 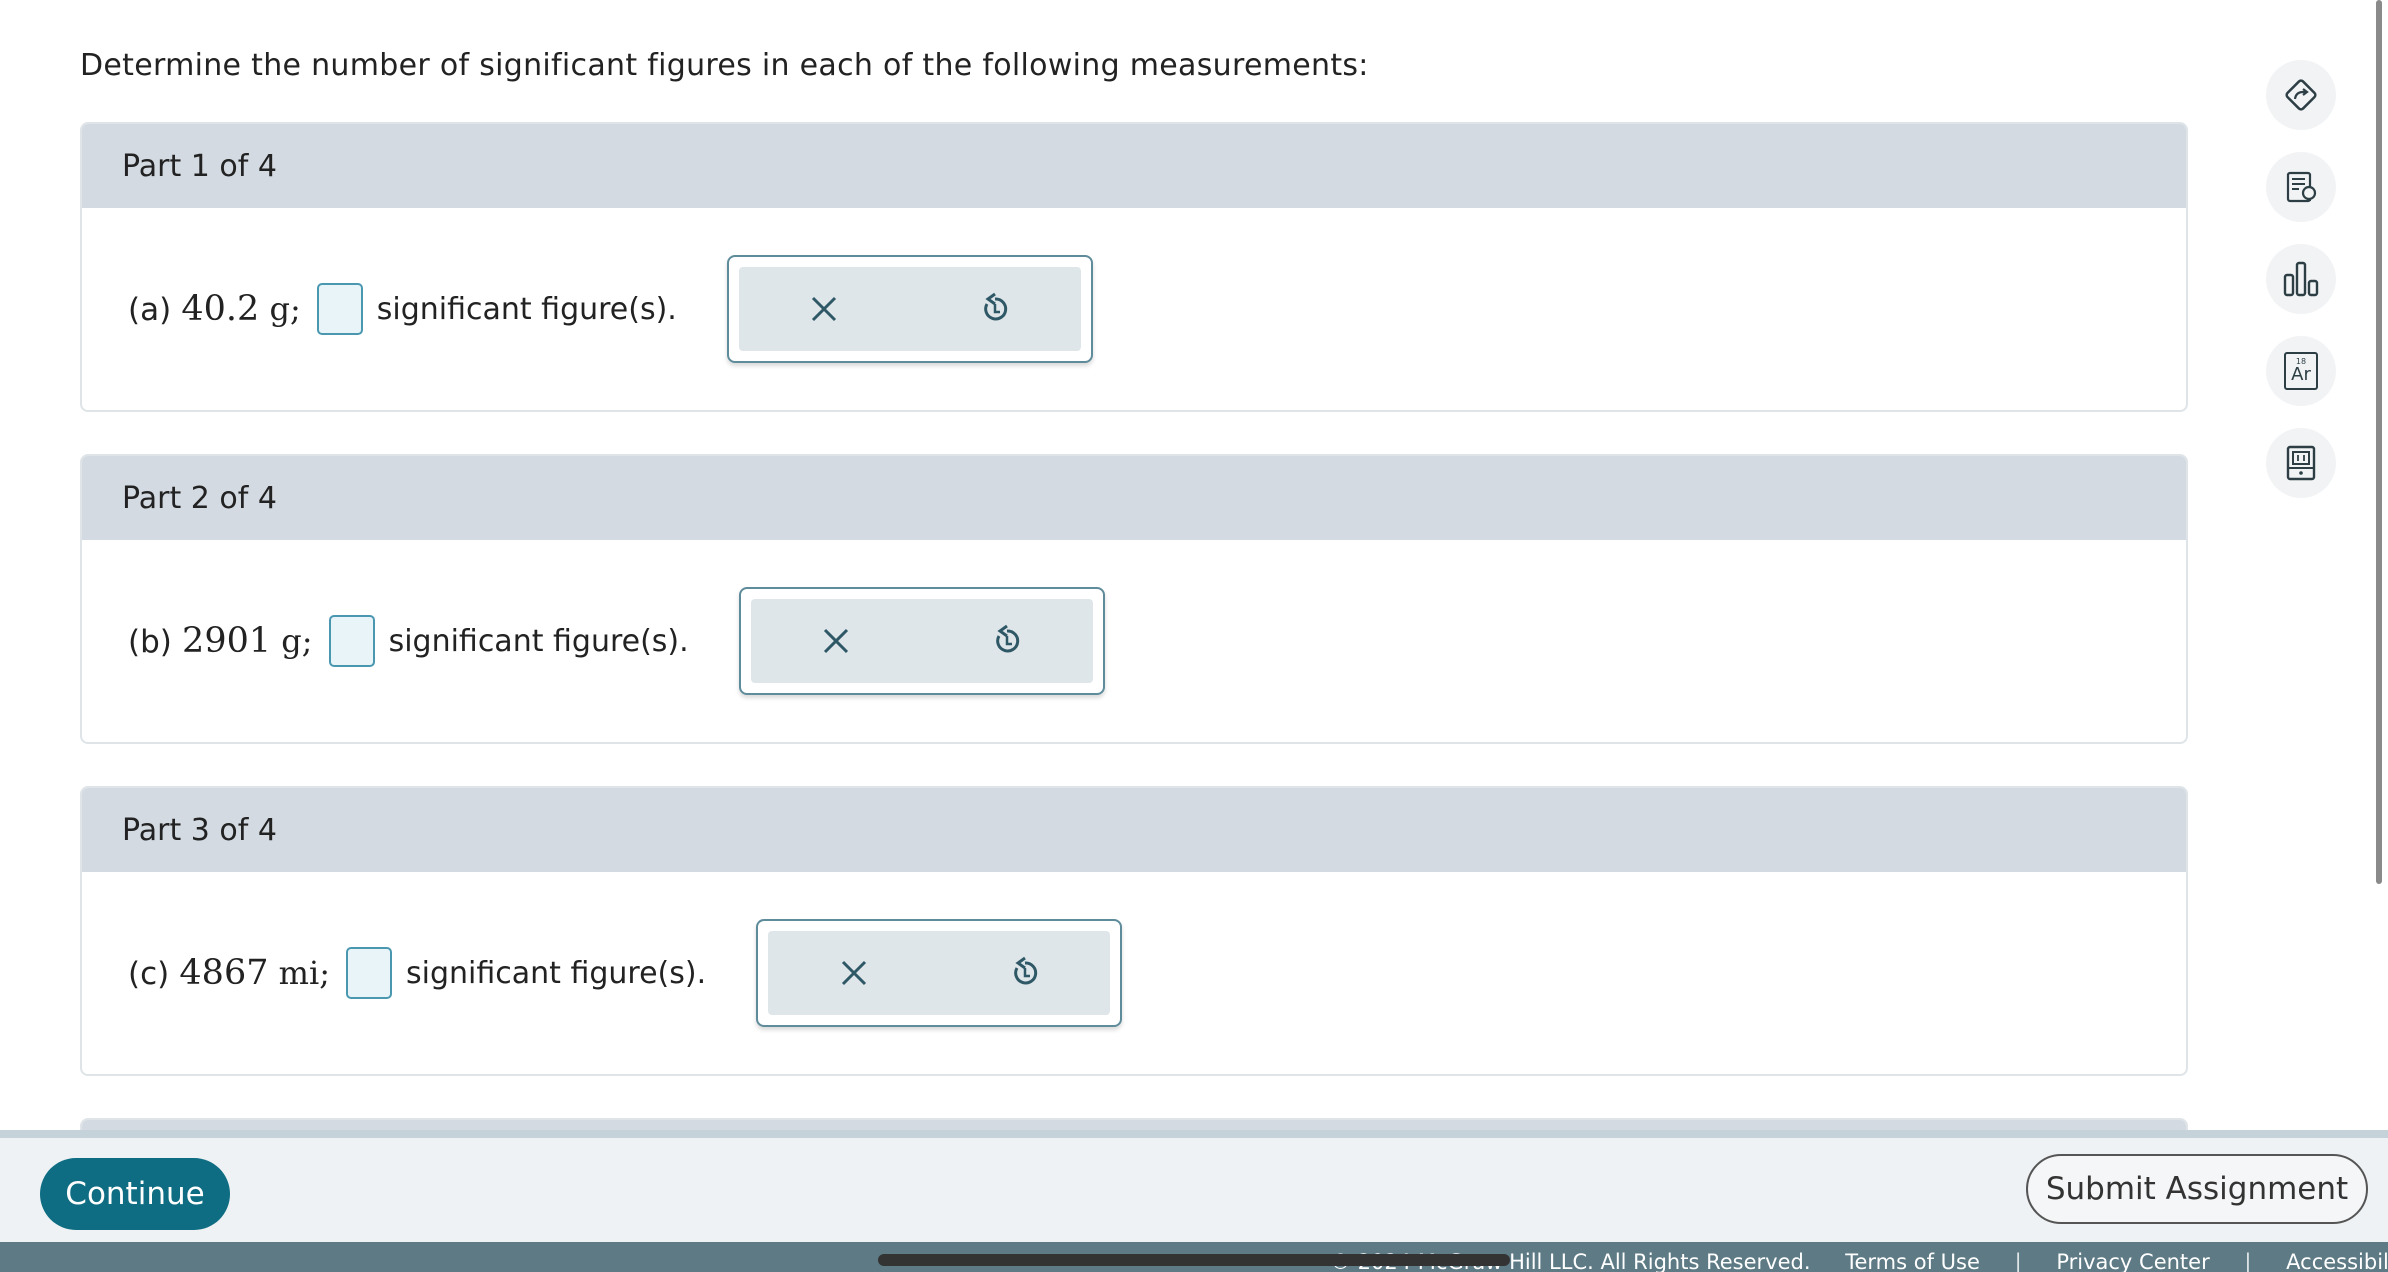 What do you see at coordinates (939, 973) in the screenshot?
I see `part-3-tool-panel` at bounding box center [939, 973].